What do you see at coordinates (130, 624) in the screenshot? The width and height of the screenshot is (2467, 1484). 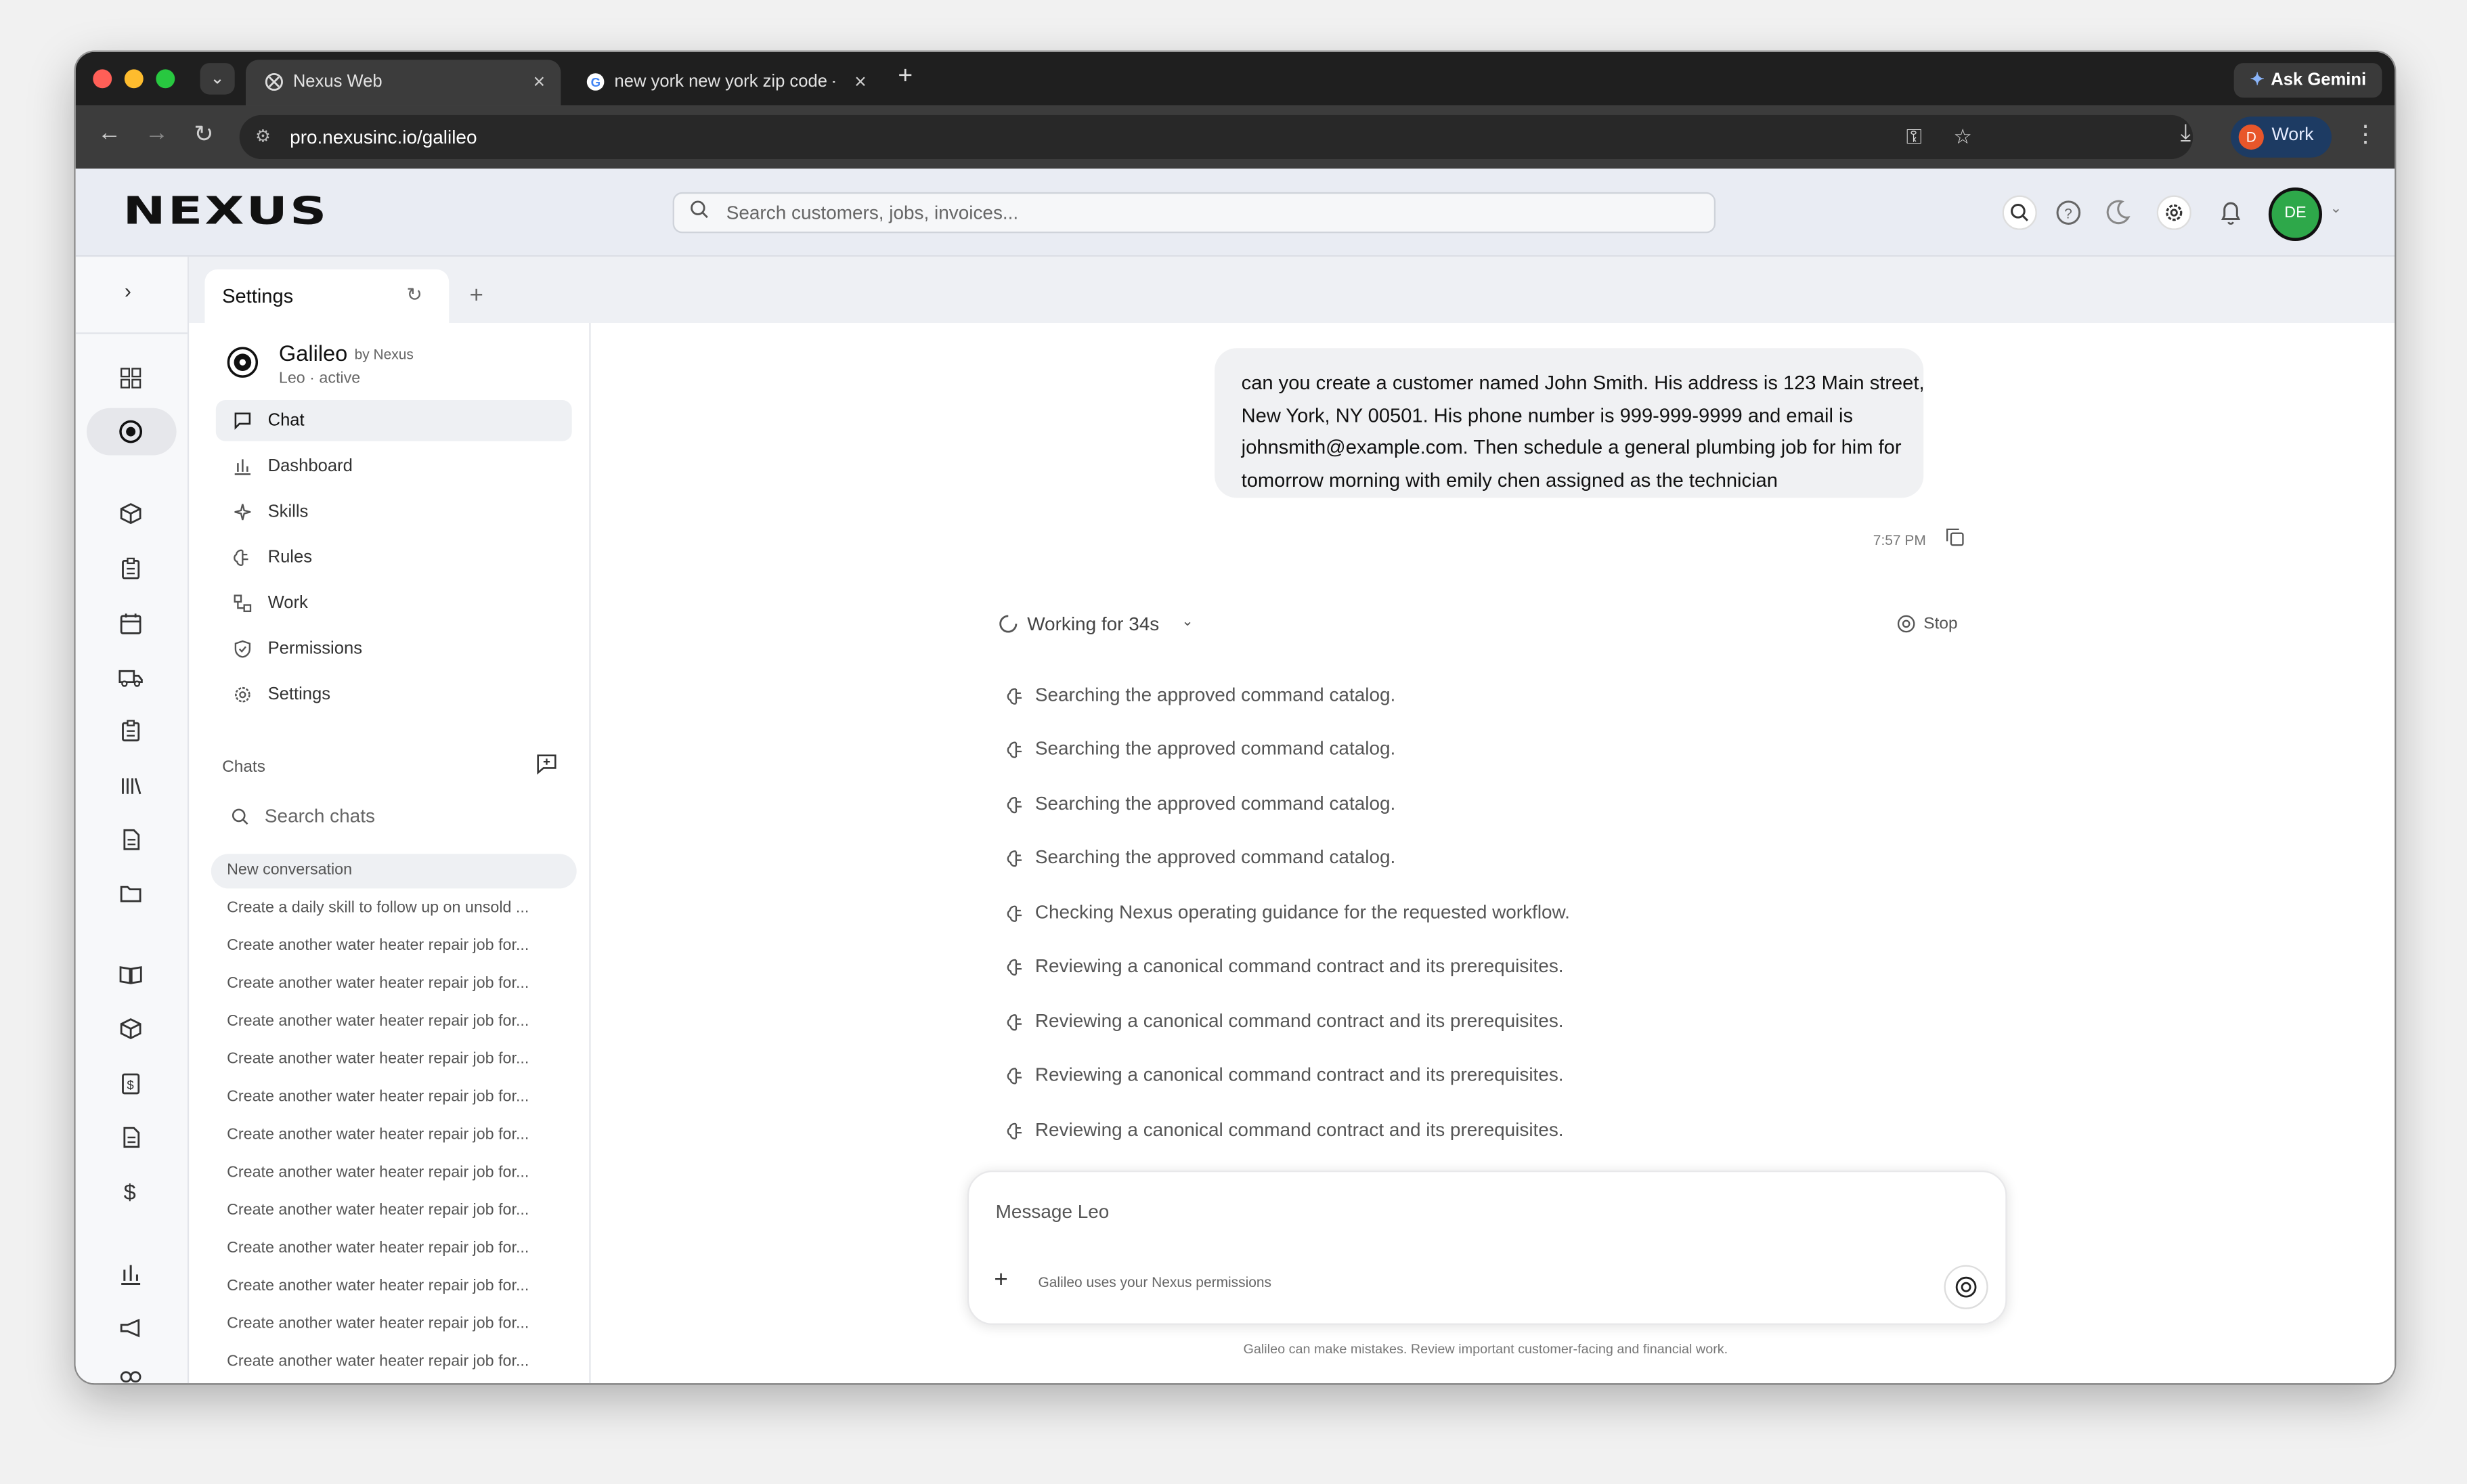 I see `calendar-icon` at bounding box center [130, 624].